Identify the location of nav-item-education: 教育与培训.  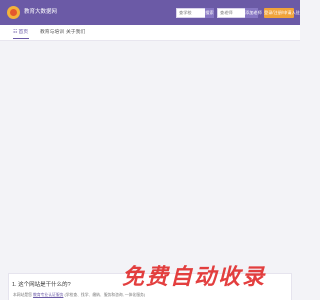
(52, 32).